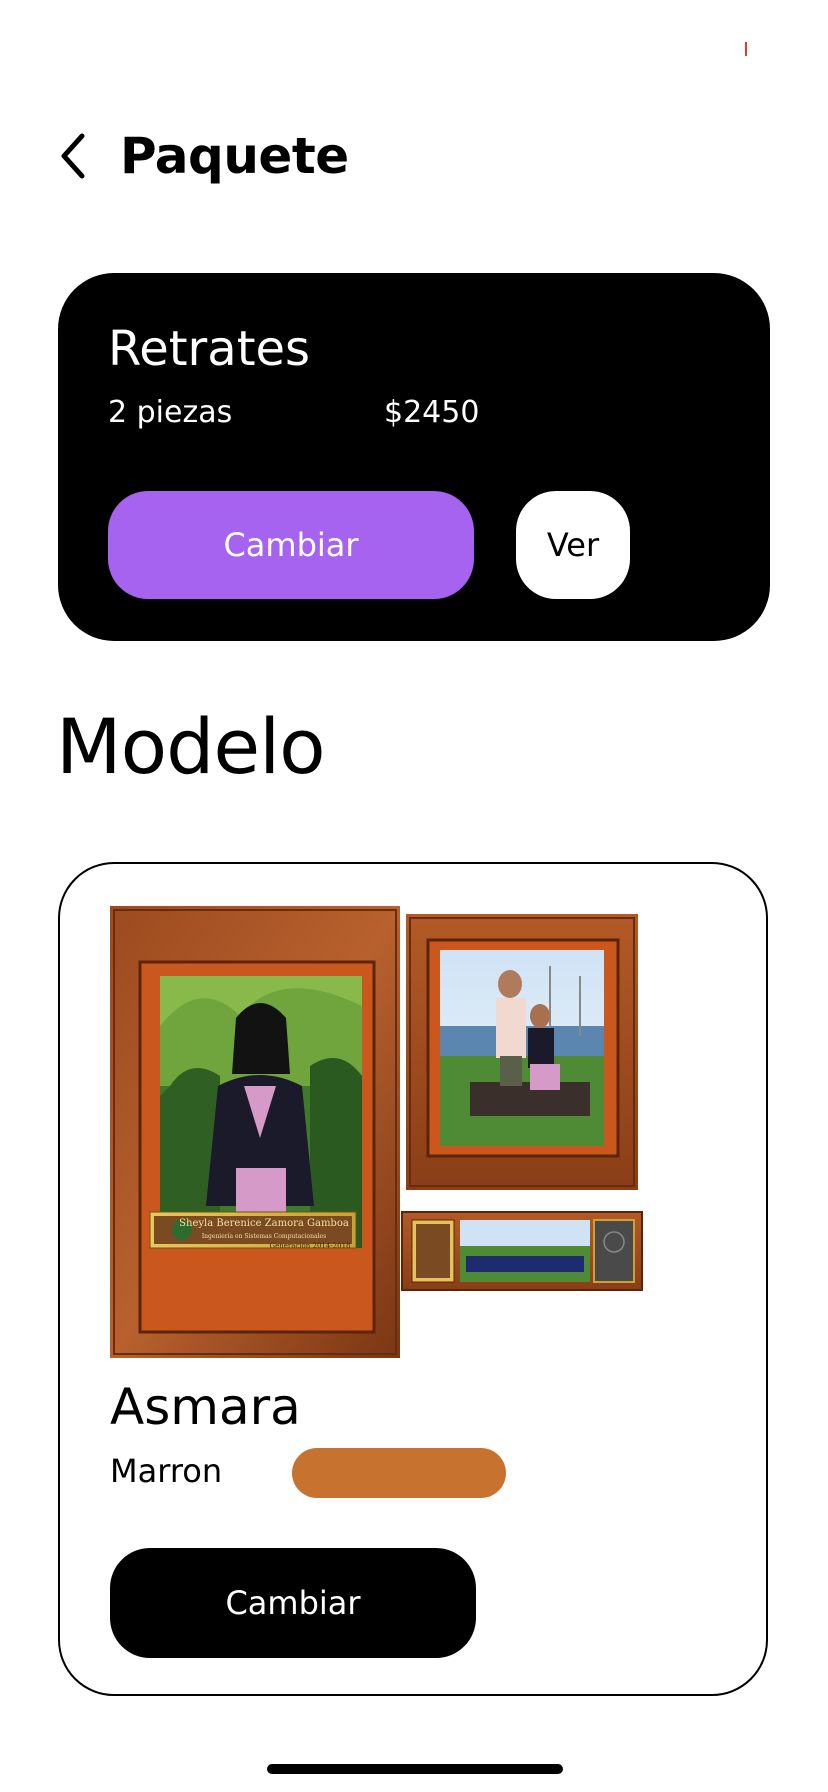 Image resolution: width=828 pixels, height=1792 pixels. What do you see at coordinates (78, 156) in the screenshot?
I see `chevron-left-icon` at bounding box center [78, 156].